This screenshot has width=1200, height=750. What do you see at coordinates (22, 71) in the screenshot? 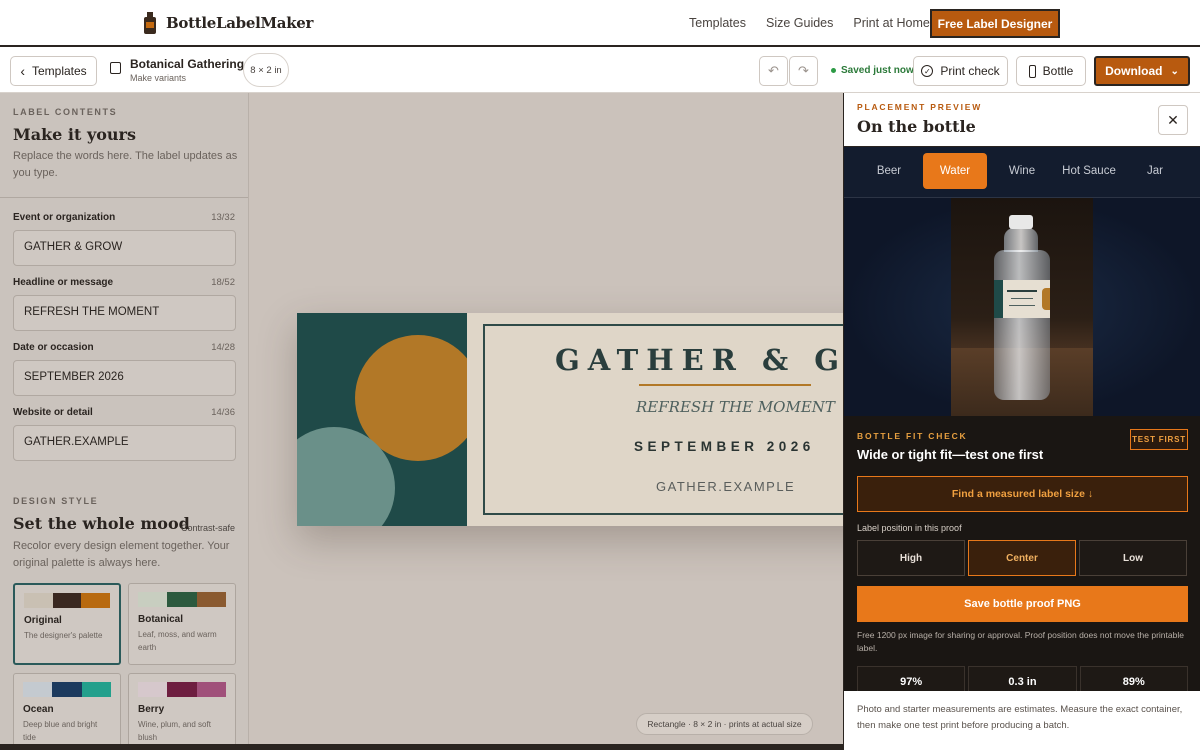
I see `chevron-left-icon: ‹` at bounding box center [22, 71].